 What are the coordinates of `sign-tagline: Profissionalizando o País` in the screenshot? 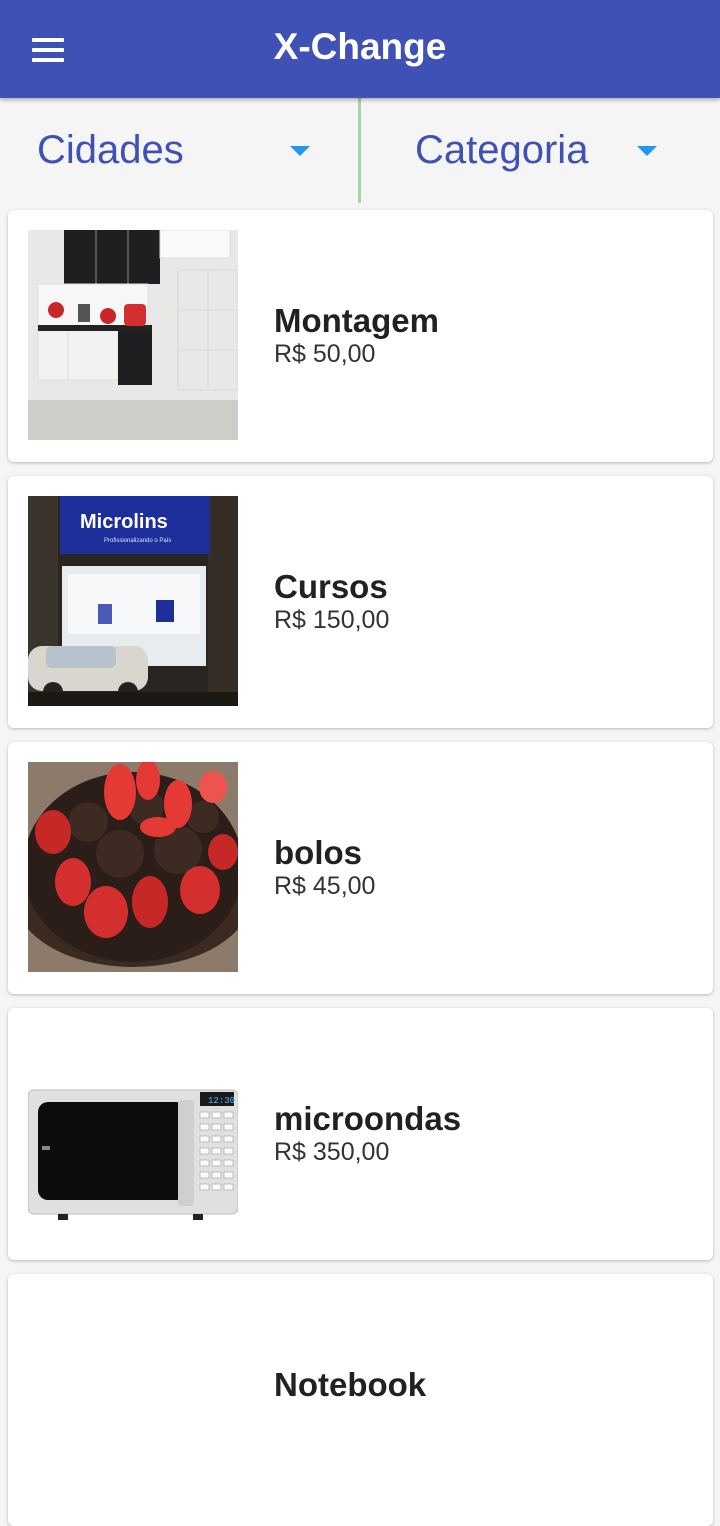 It's located at (137, 541).